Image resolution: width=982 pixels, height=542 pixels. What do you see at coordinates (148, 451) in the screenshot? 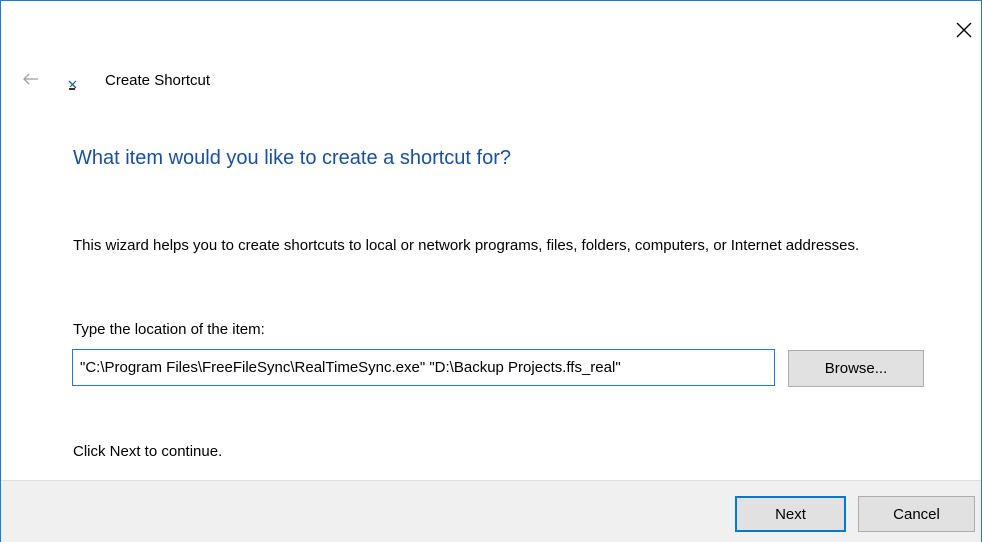
I see `continue-instruction: Click Next to continue.` at bounding box center [148, 451].